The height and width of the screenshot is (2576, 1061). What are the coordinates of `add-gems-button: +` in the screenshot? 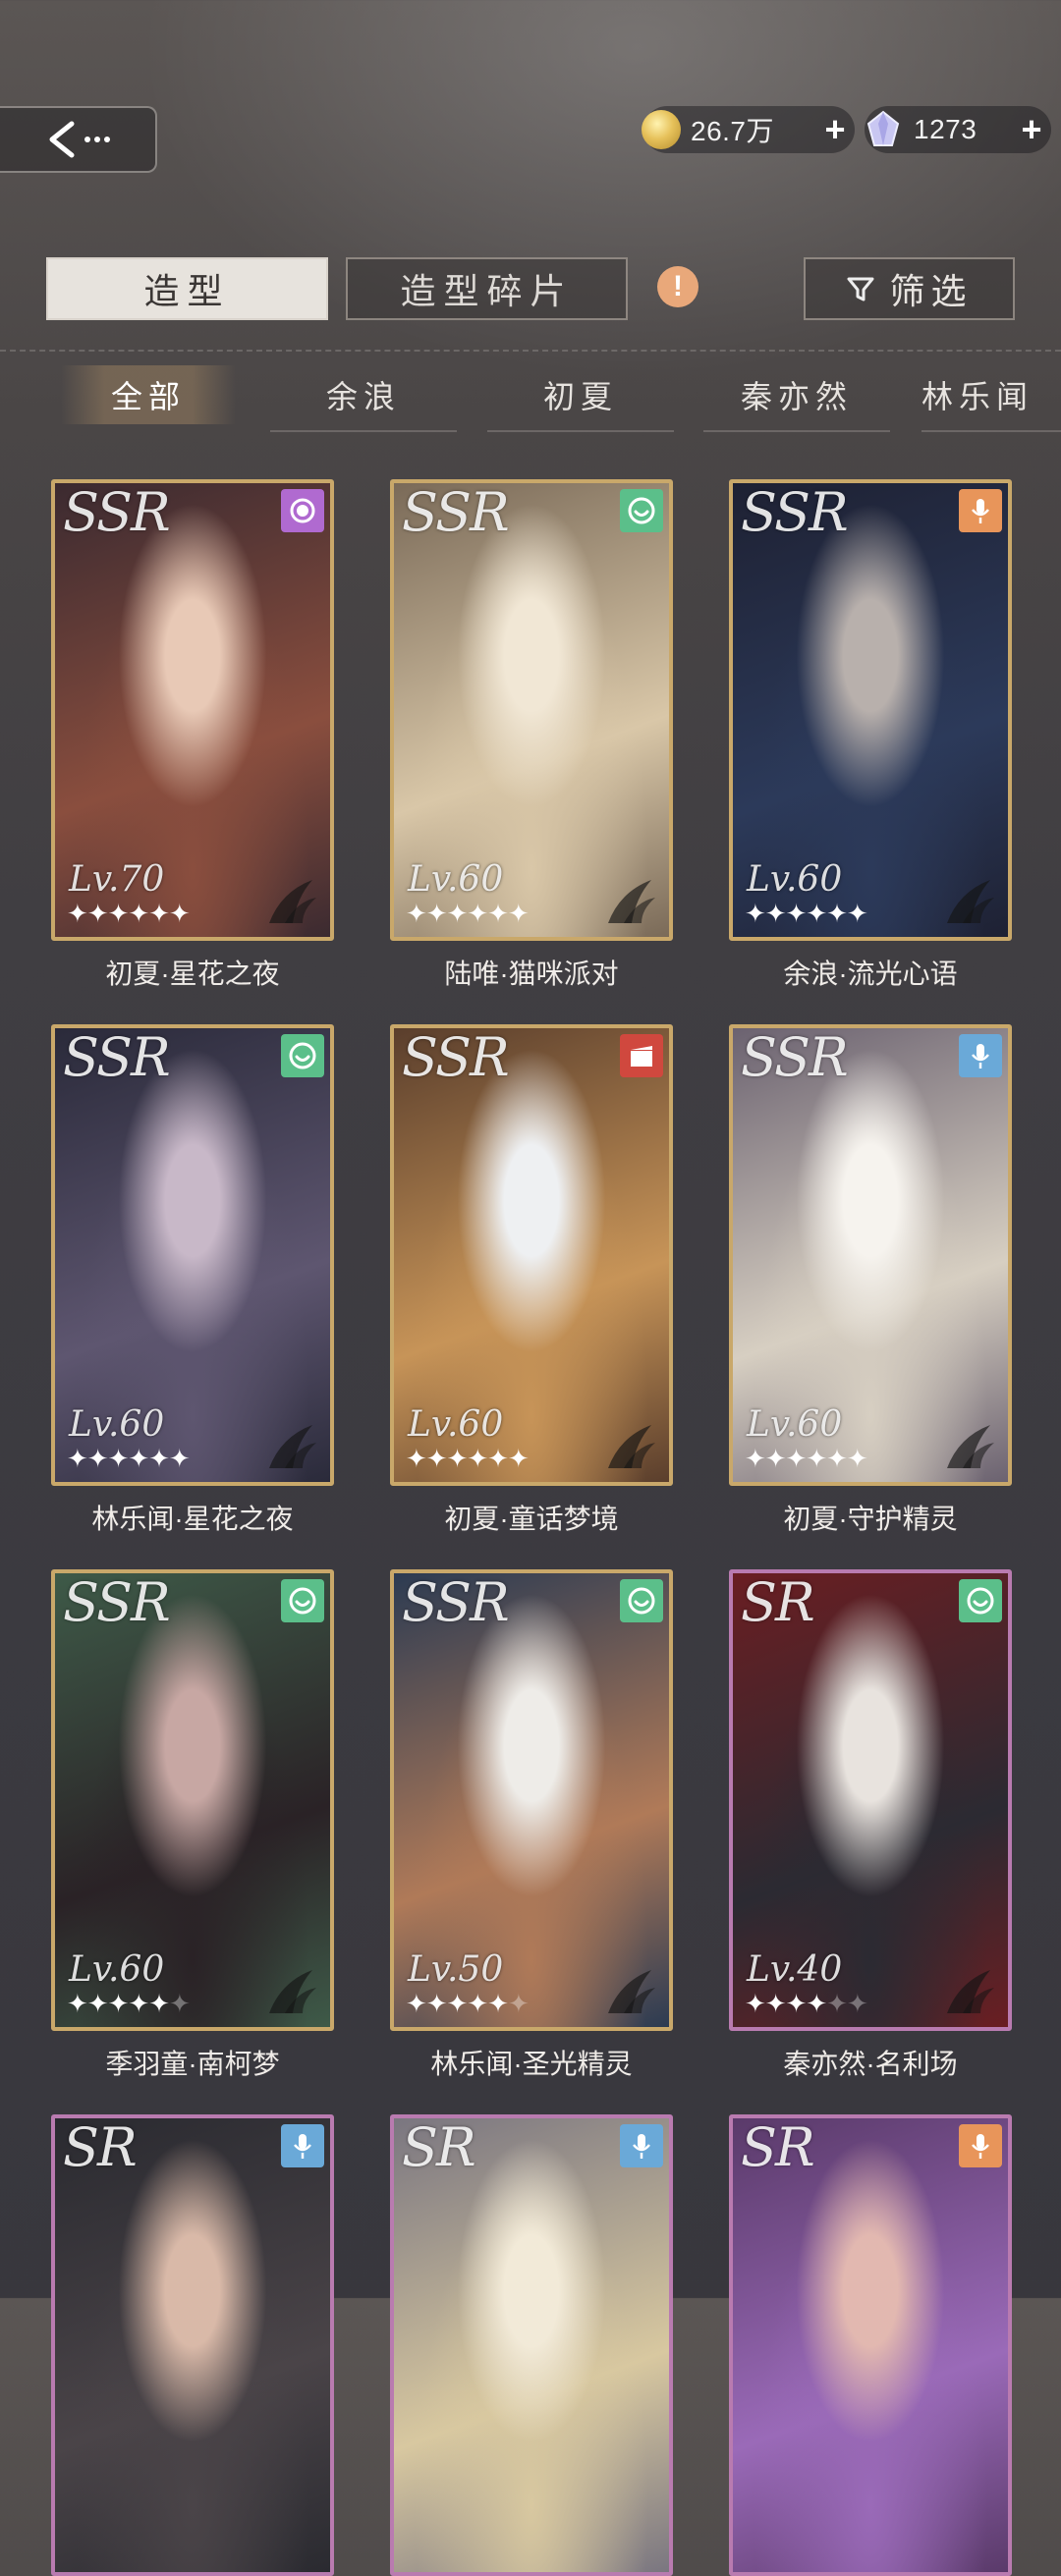 It's located at (1031, 129).